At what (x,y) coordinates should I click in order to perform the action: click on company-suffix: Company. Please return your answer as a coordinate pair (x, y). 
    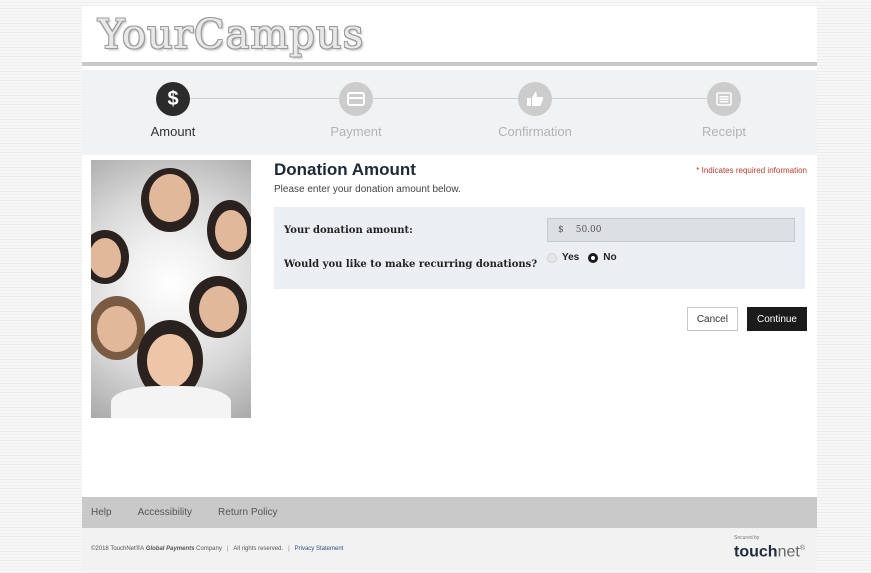
    Looking at the image, I should click on (209, 548).